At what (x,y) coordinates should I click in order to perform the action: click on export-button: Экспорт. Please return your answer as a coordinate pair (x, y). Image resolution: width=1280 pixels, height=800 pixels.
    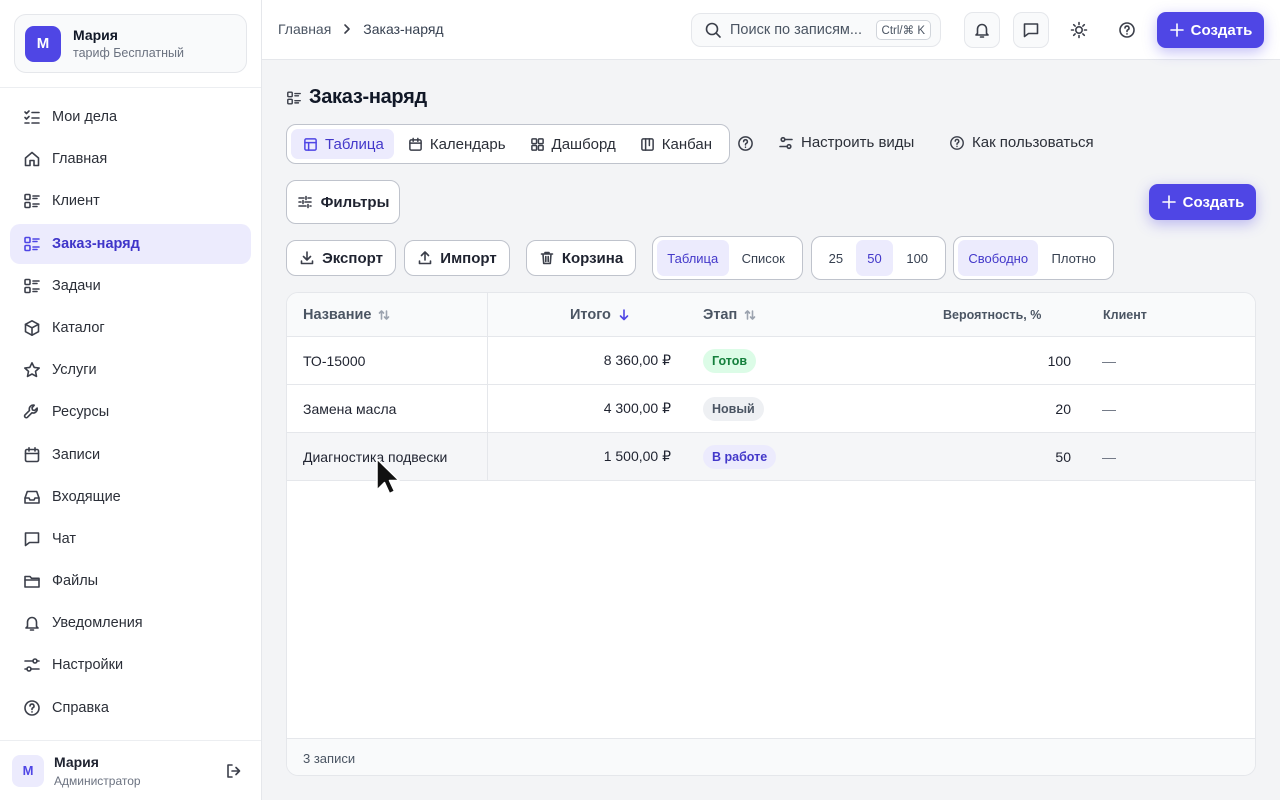
    Looking at the image, I should click on (341, 258).